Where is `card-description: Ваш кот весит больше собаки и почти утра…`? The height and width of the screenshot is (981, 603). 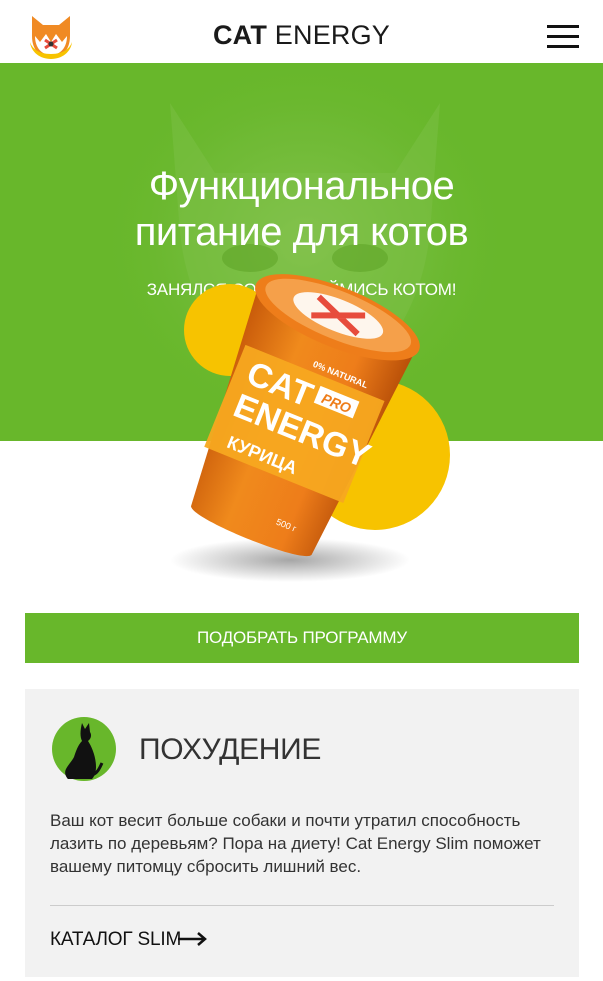 card-description: Ваш кот весит больше собаки и почти утра… is located at coordinates (295, 843).